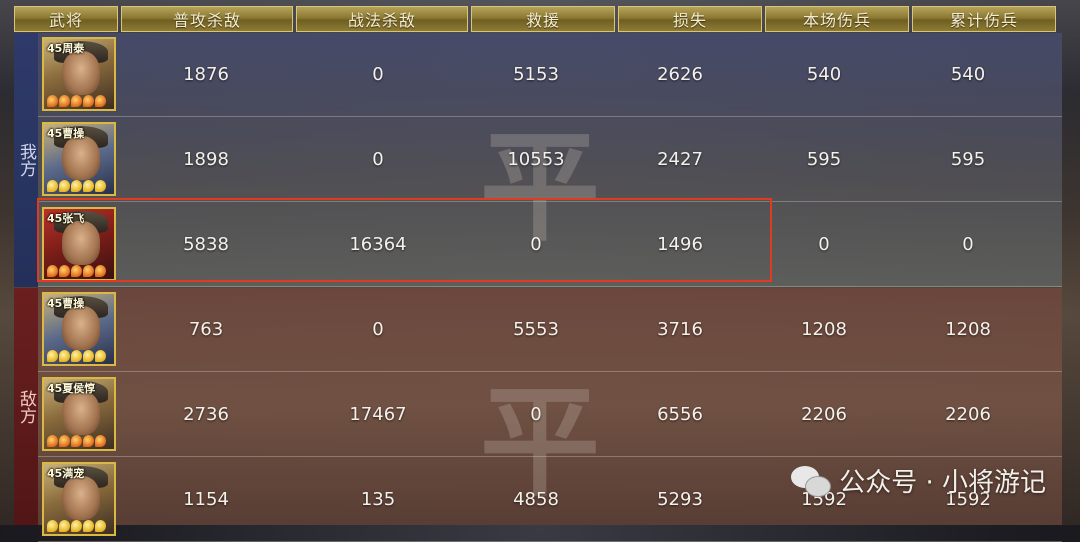 The width and height of the screenshot is (1080, 542). I want to click on general-level-name: 45曹操, so click(66, 133).